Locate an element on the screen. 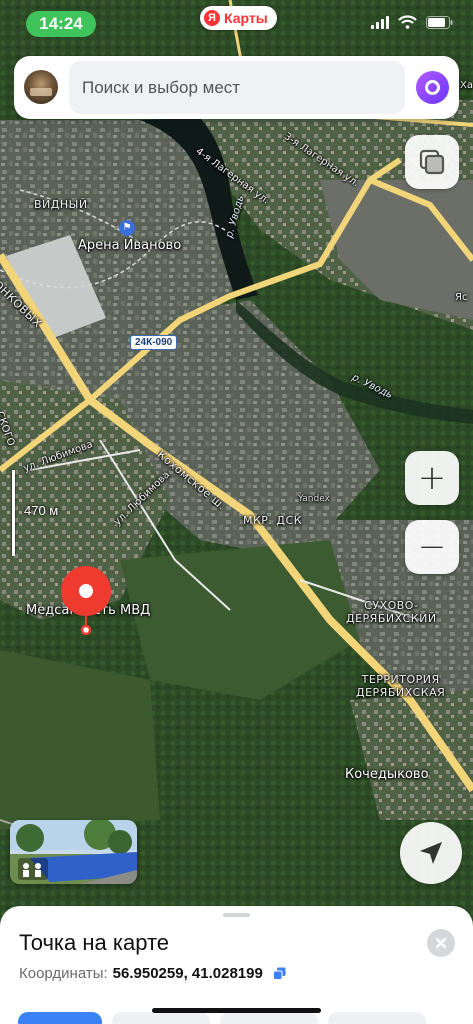 The width and height of the screenshot is (473, 1024). navigation-arrow-icon is located at coordinates (431, 853).